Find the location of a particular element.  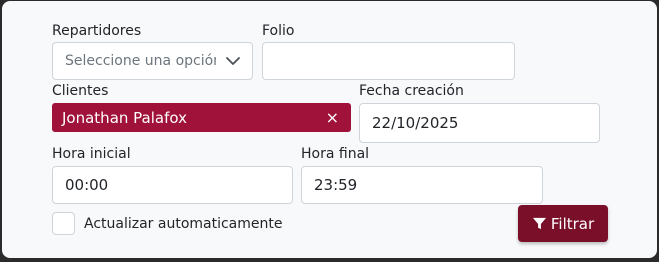

repartidores-label: Repartidores is located at coordinates (97, 31).